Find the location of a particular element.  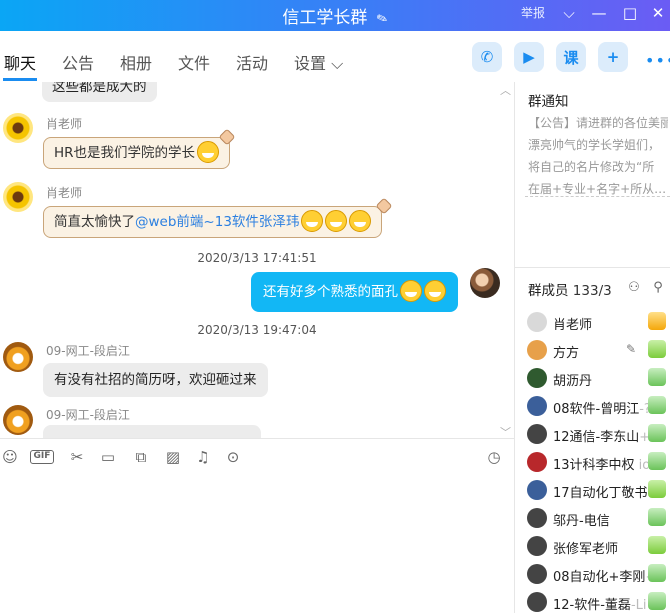

message-bubble: 这些都是成大的 is located at coordinates (99, 92).